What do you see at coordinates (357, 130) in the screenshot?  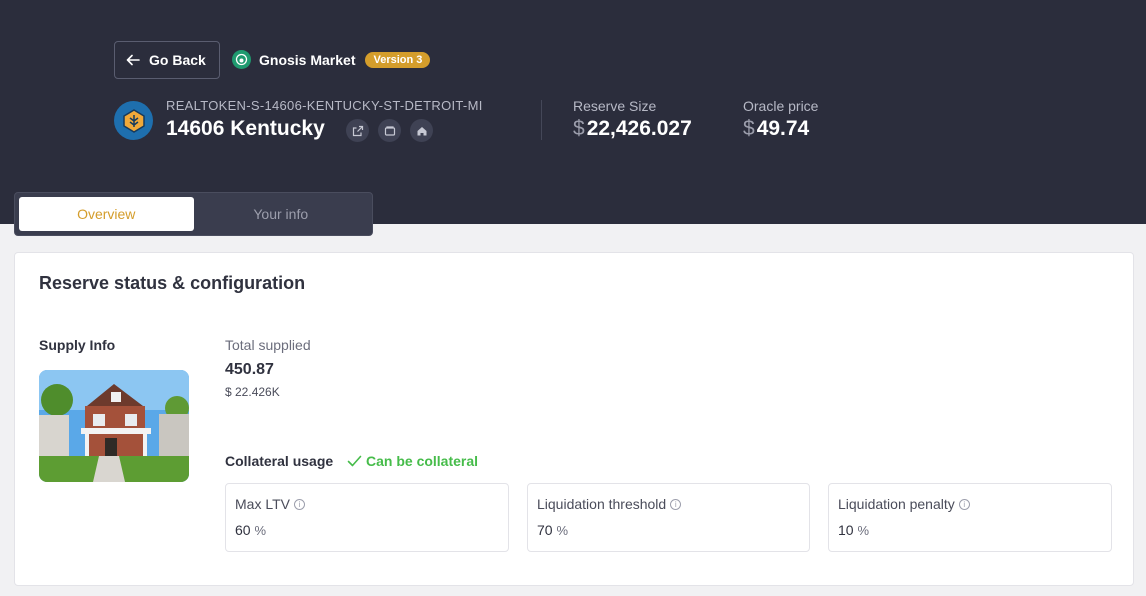 I see `external-link-icon` at bounding box center [357, 130].